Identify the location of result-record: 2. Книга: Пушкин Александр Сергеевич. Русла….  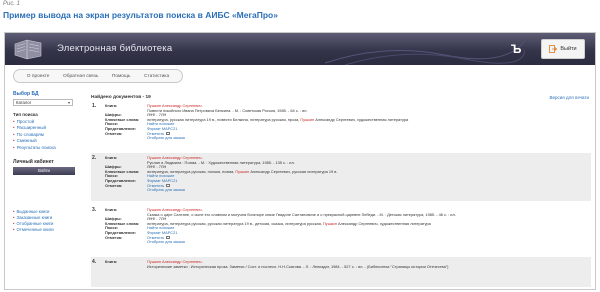
(341, 177).